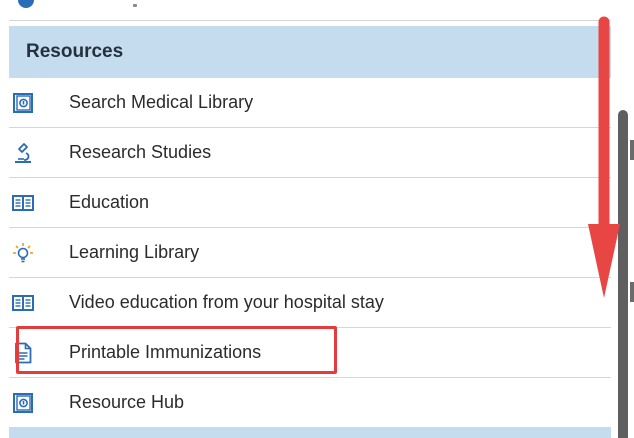 The image size is (634, 438). Describe the element at coordinates (310, 52) in the screenshot. I see `section-header-resources: Resources` at that location.